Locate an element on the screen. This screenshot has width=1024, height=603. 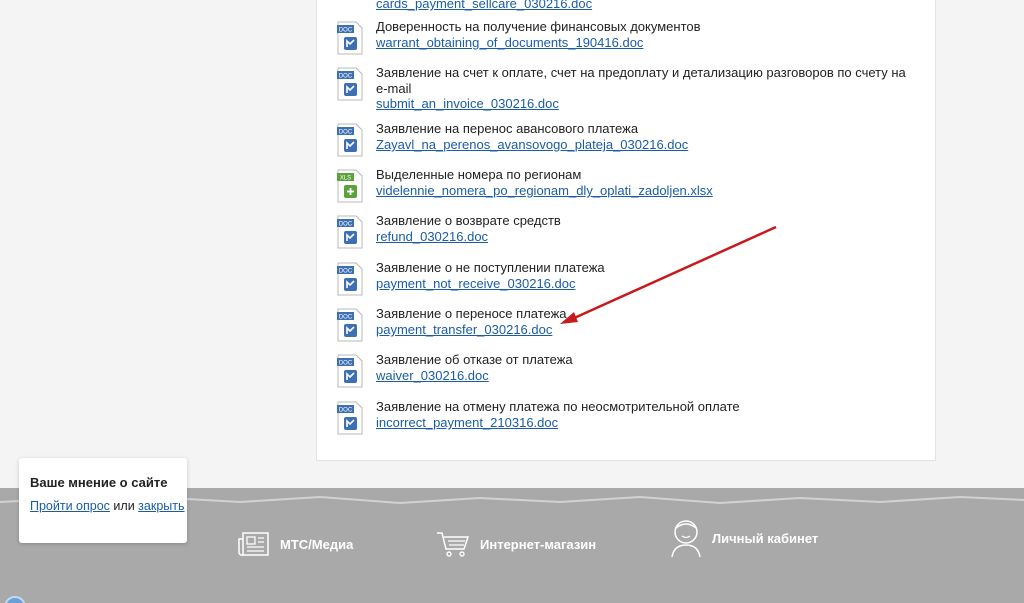
document-link: refund_030216.doc is located at coordinates (432, 237).